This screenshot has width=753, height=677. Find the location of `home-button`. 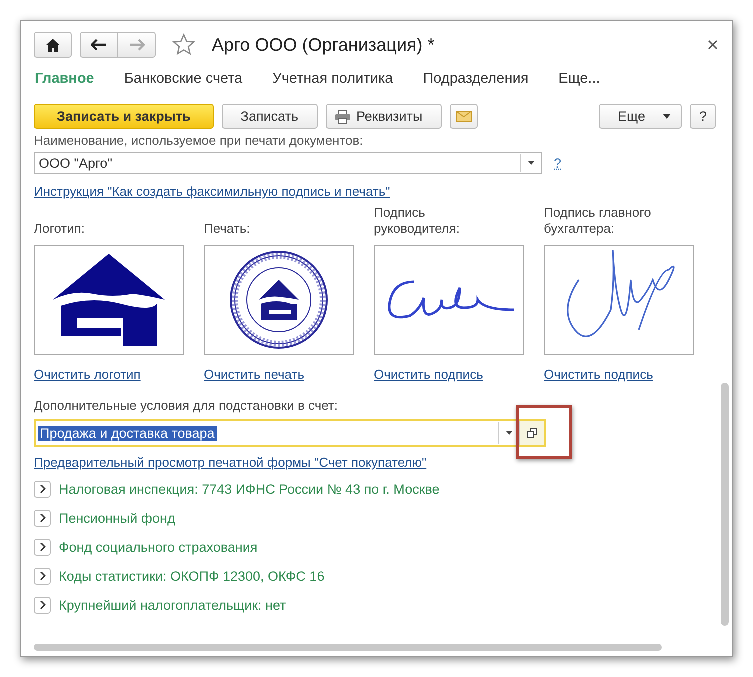

home-button is located at coordinates (53, 45).